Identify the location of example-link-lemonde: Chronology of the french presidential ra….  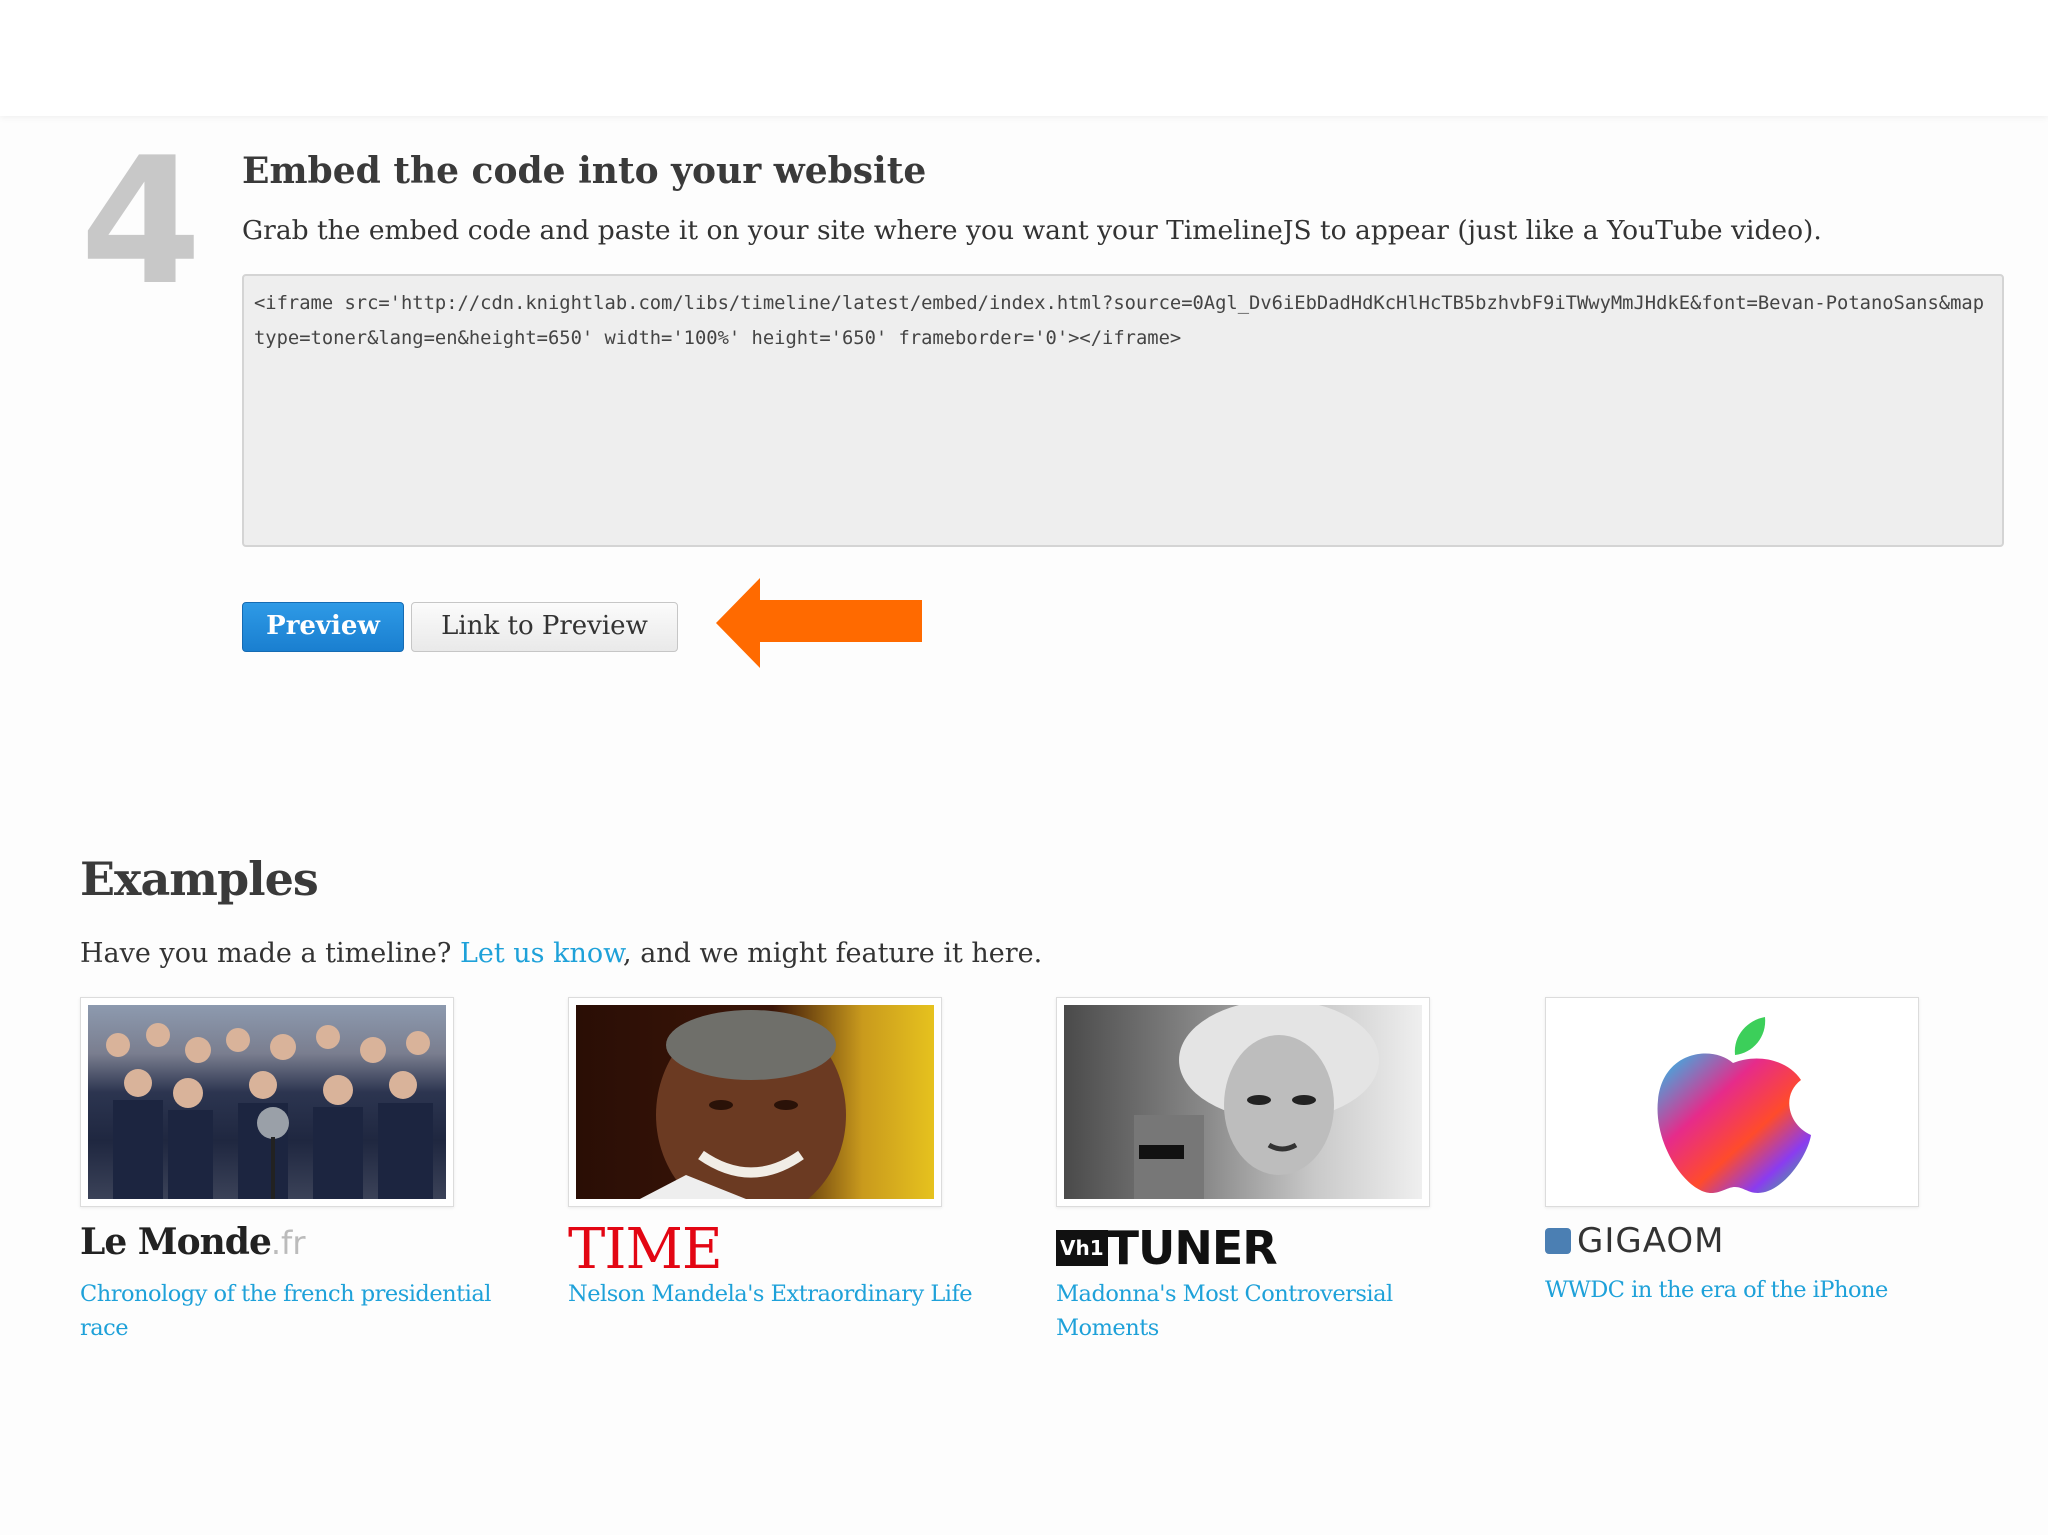
(295, 1311).